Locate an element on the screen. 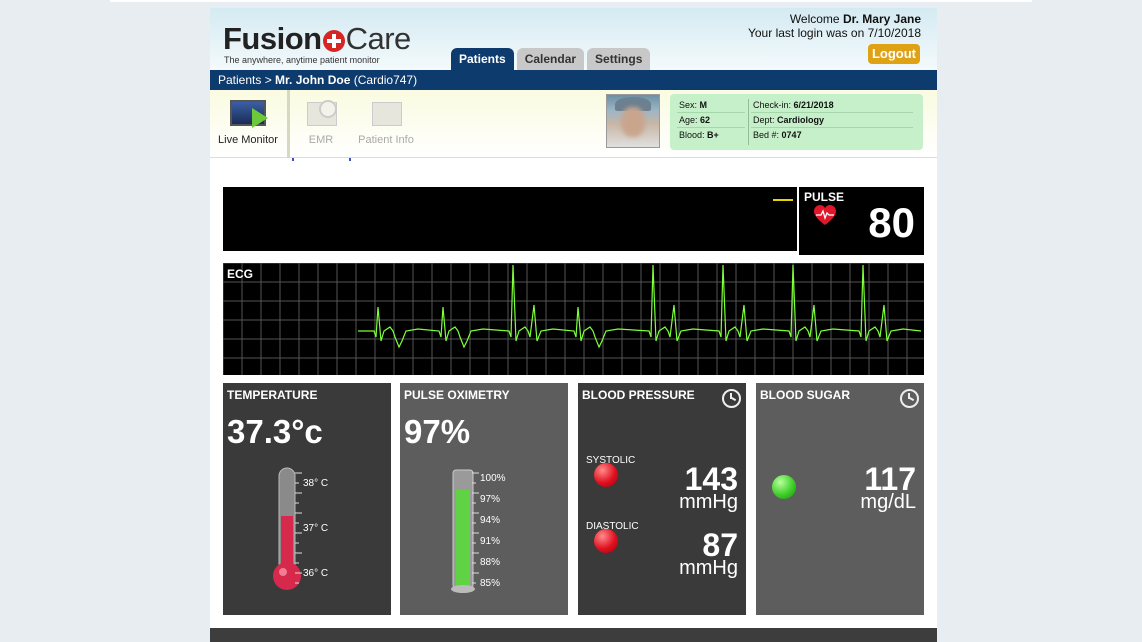 The height and width of the screenshot is (642, 1142). pulse-label: PULSE is located at coordinates (824, 197).